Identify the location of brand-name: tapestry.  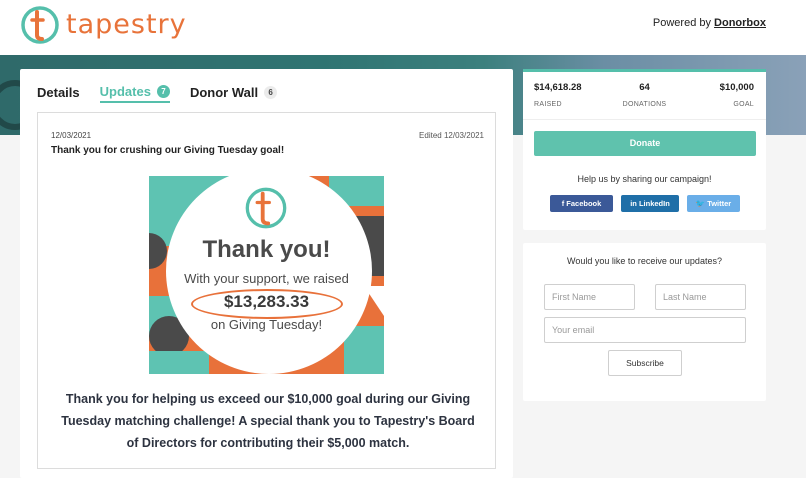
(126, 24).